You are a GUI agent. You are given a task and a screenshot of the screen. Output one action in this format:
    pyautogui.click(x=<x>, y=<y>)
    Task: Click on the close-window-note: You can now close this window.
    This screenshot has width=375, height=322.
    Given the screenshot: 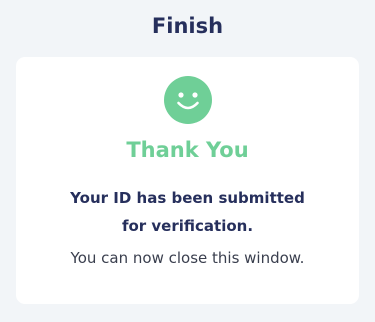 What is the action you would take?
    pyautogui.click(x=187, y=258)
    